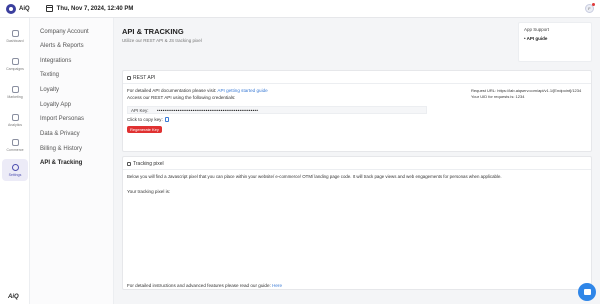 The image size is (600, 304). What do you see at coordinates (555, 42) in the screenshot?
I see `app-support-panel: App Support • API guide` at bounding box center [555, 42].